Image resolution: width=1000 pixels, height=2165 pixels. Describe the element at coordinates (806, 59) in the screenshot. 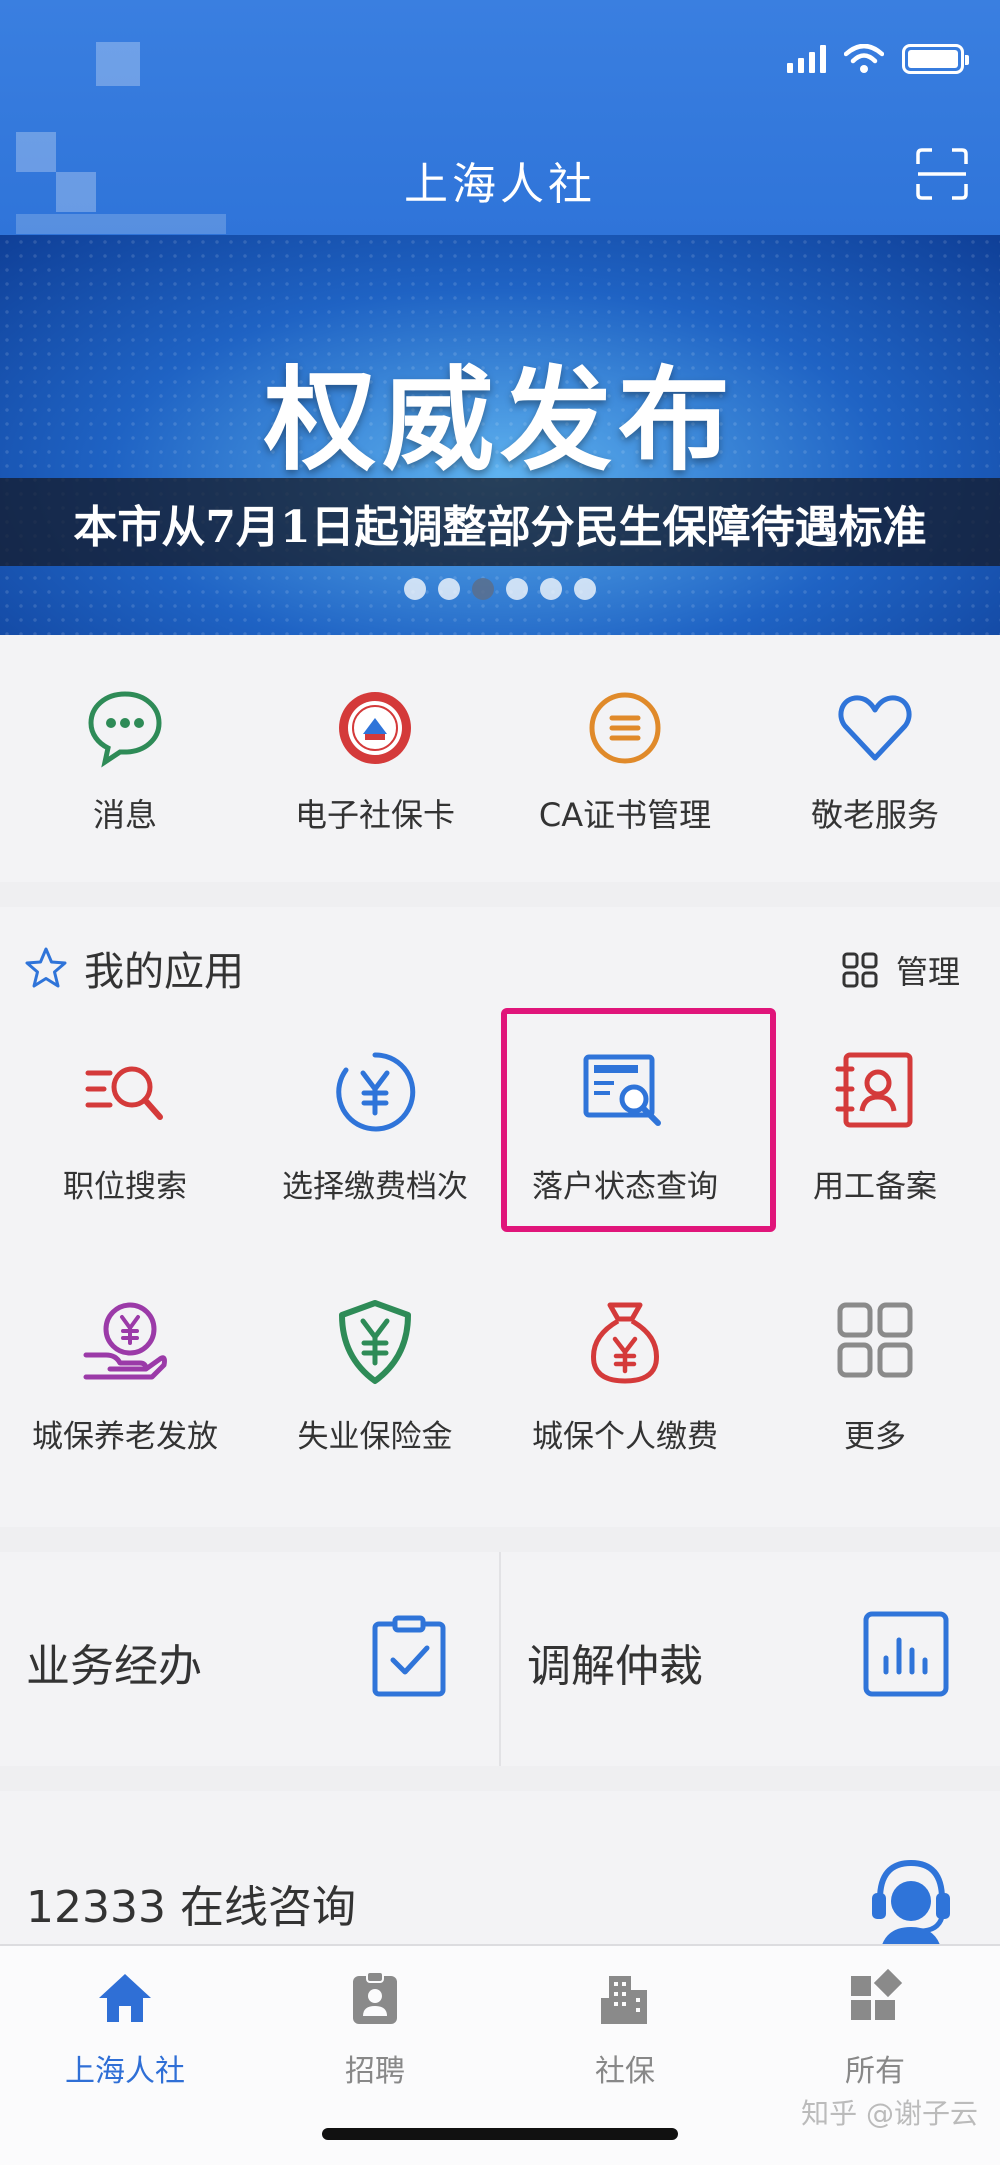

I see `signal-icon` at that location.